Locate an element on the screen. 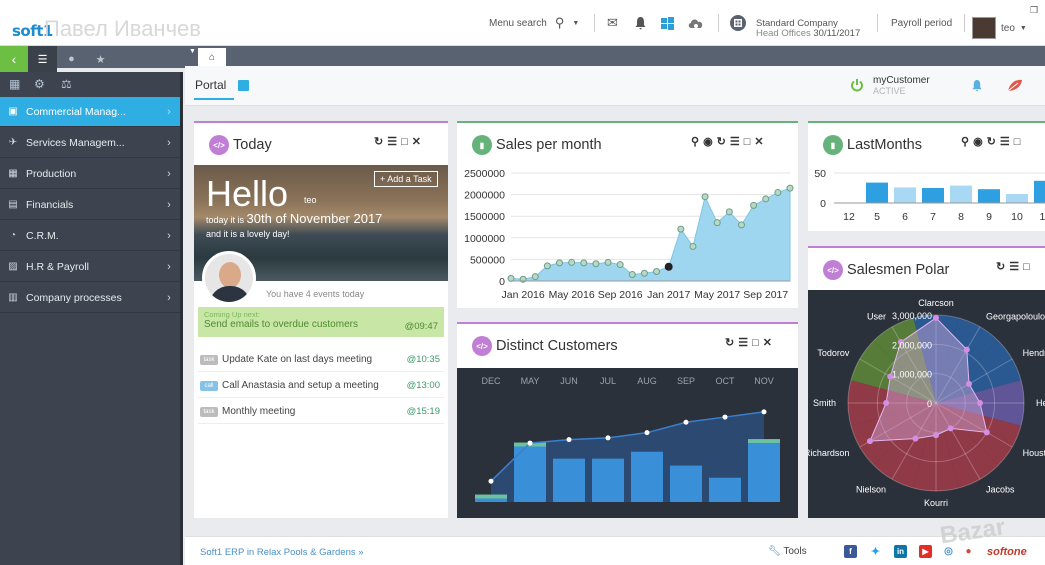 The height and width of the screenshot is (565, 1045). pie-icon: ◔ is located at coordinates (13, 235).